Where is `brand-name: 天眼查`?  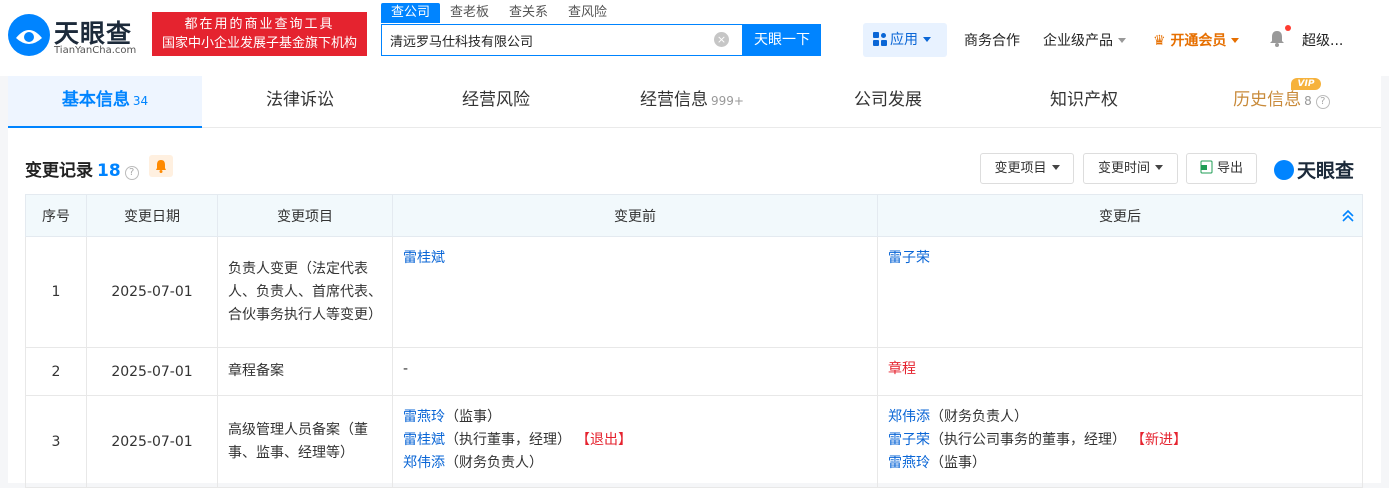 brand-name: 天眼查 is located at coordinates (1326, 171).